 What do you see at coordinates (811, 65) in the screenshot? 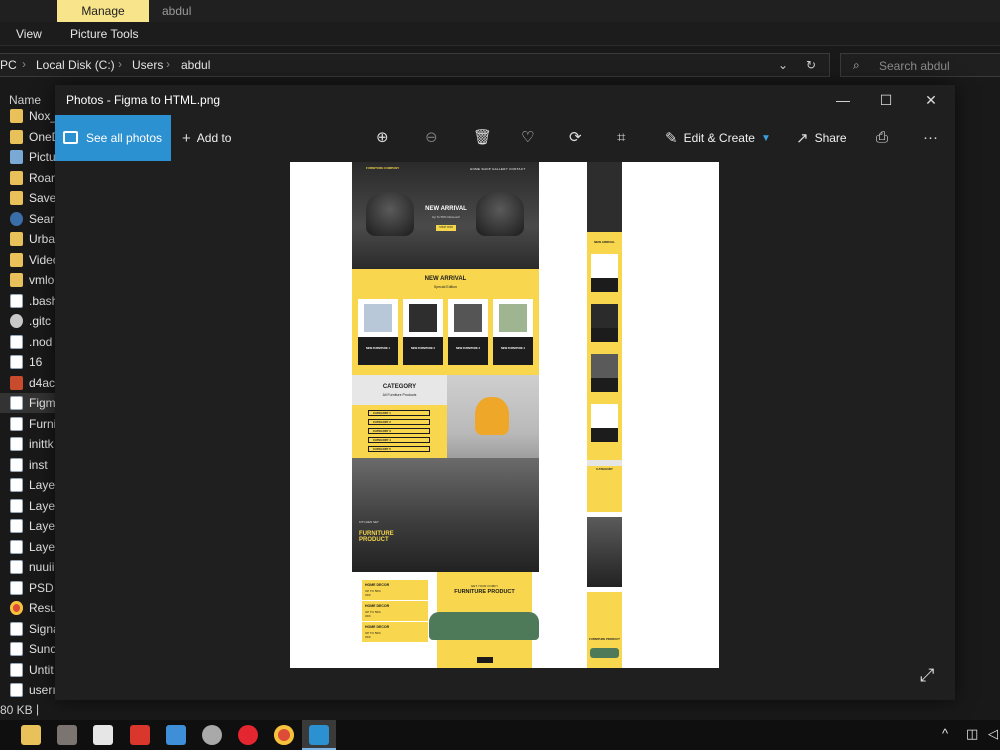
I see `refresh-icon: ↻` at bounding box center [811, 65].